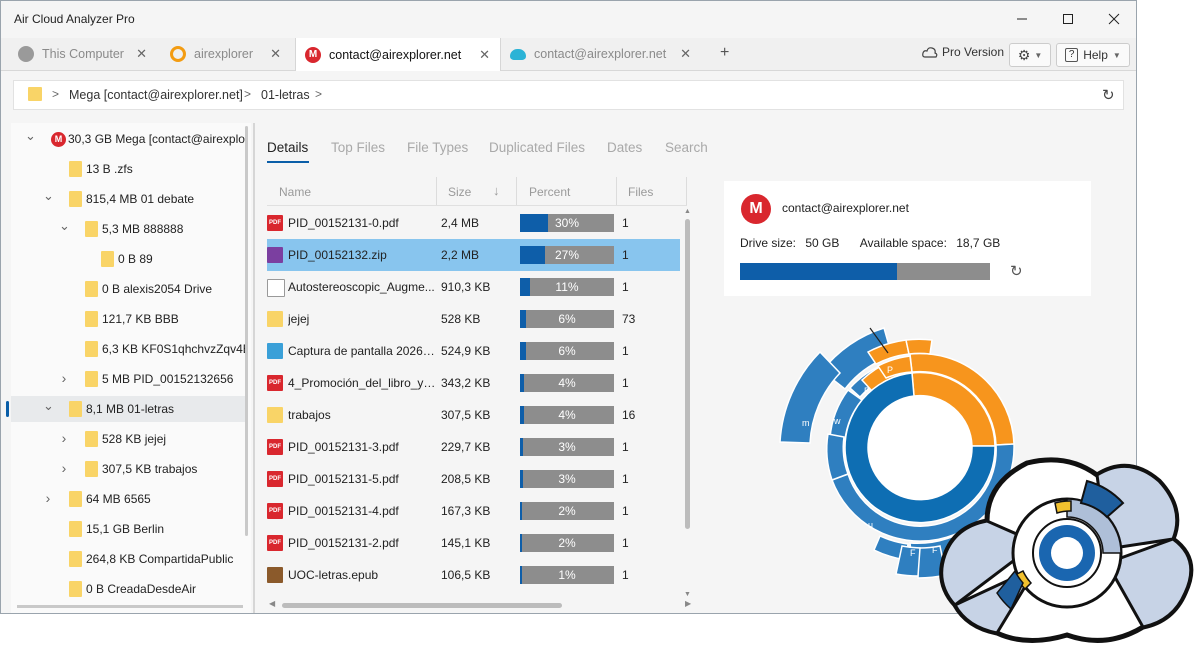  Describe the element at coordinates (272, 603) in the screenshot. I see `scroll-left-arrow: ◀` at that location.